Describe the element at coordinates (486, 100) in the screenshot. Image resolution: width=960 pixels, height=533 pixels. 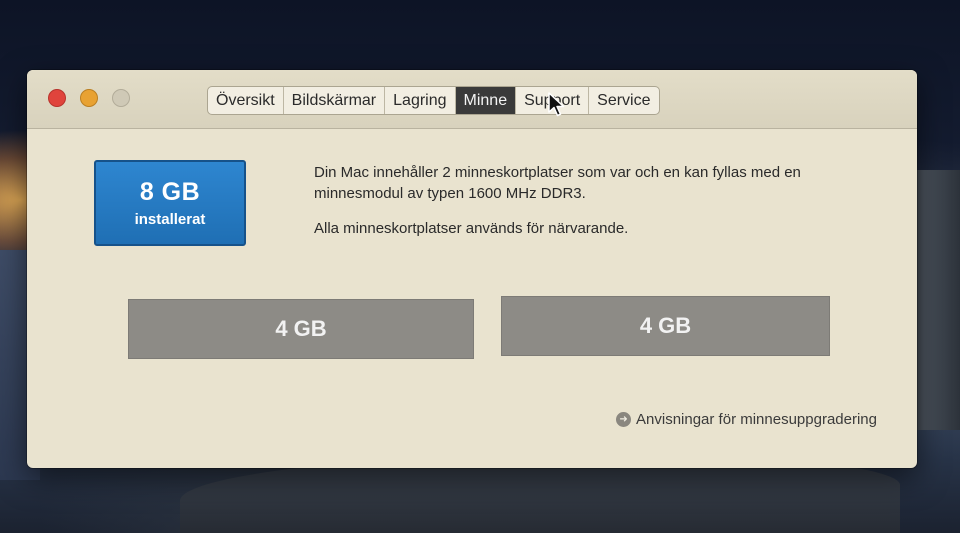
I see `tab-minne: Minne` at that location.